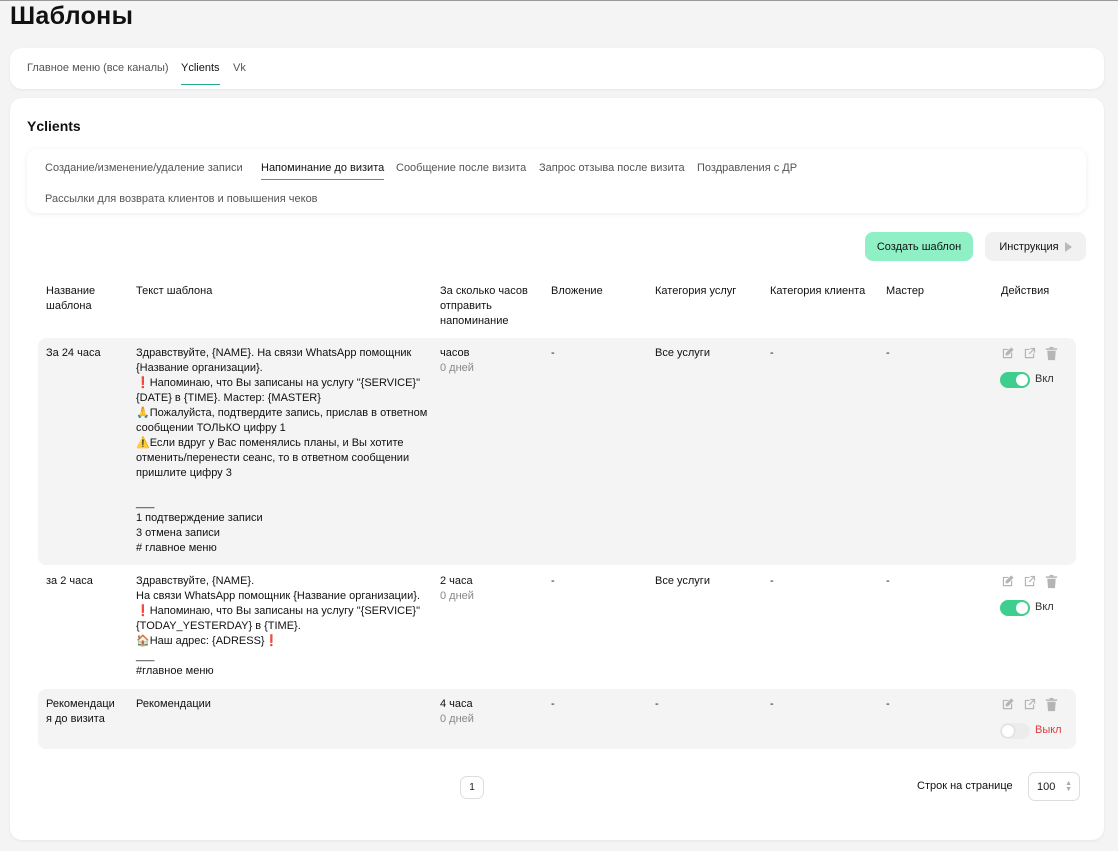  I want to click on instruction-button: Инструкция, so click(1035, 246).